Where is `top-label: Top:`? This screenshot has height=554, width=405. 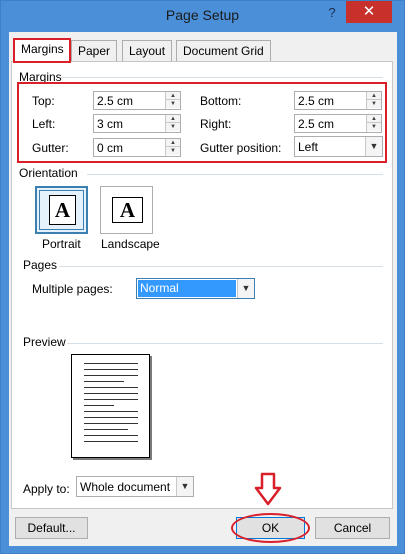 top-label: Top: is located at coordinates (43, 101).